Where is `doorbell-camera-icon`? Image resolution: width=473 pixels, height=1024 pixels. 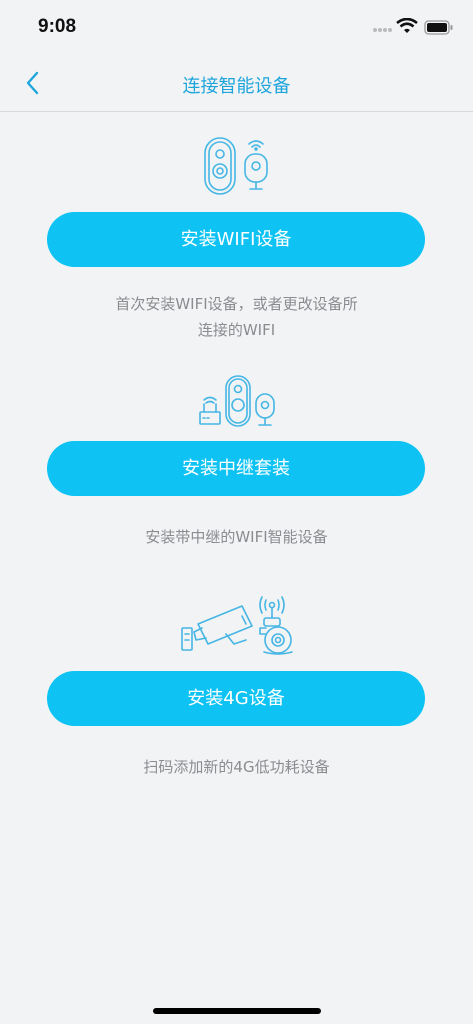
doorbell-camera-icon is located at coordinates (236, 166).